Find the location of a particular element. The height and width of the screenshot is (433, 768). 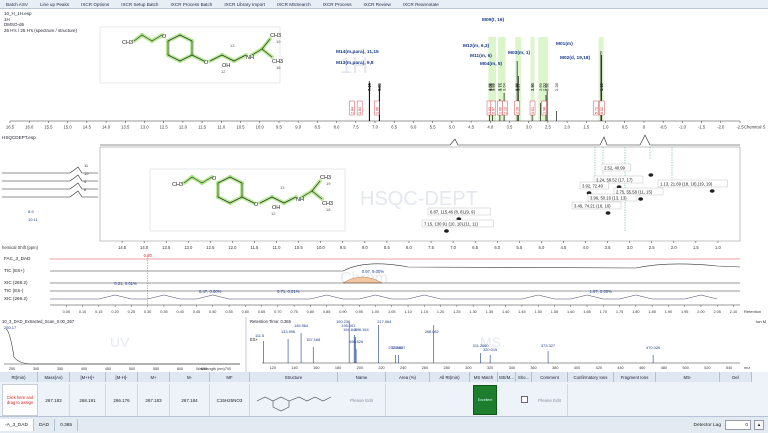

ms-tick-label-2: 160 is located at coordinates (316, 368).